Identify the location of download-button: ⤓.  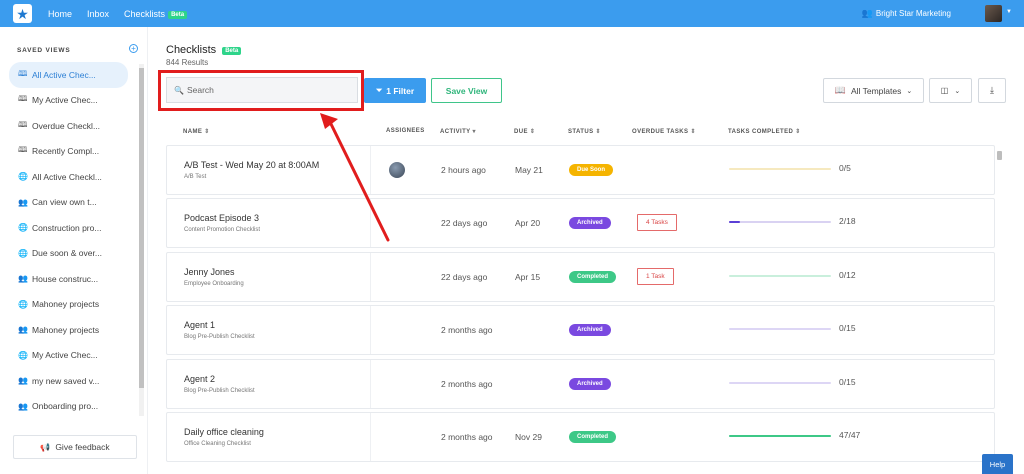
(992, 90).